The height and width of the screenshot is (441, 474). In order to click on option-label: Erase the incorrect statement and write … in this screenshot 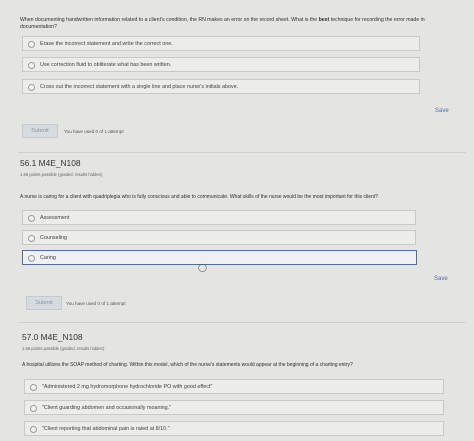, I will do `click(106, 44)`.